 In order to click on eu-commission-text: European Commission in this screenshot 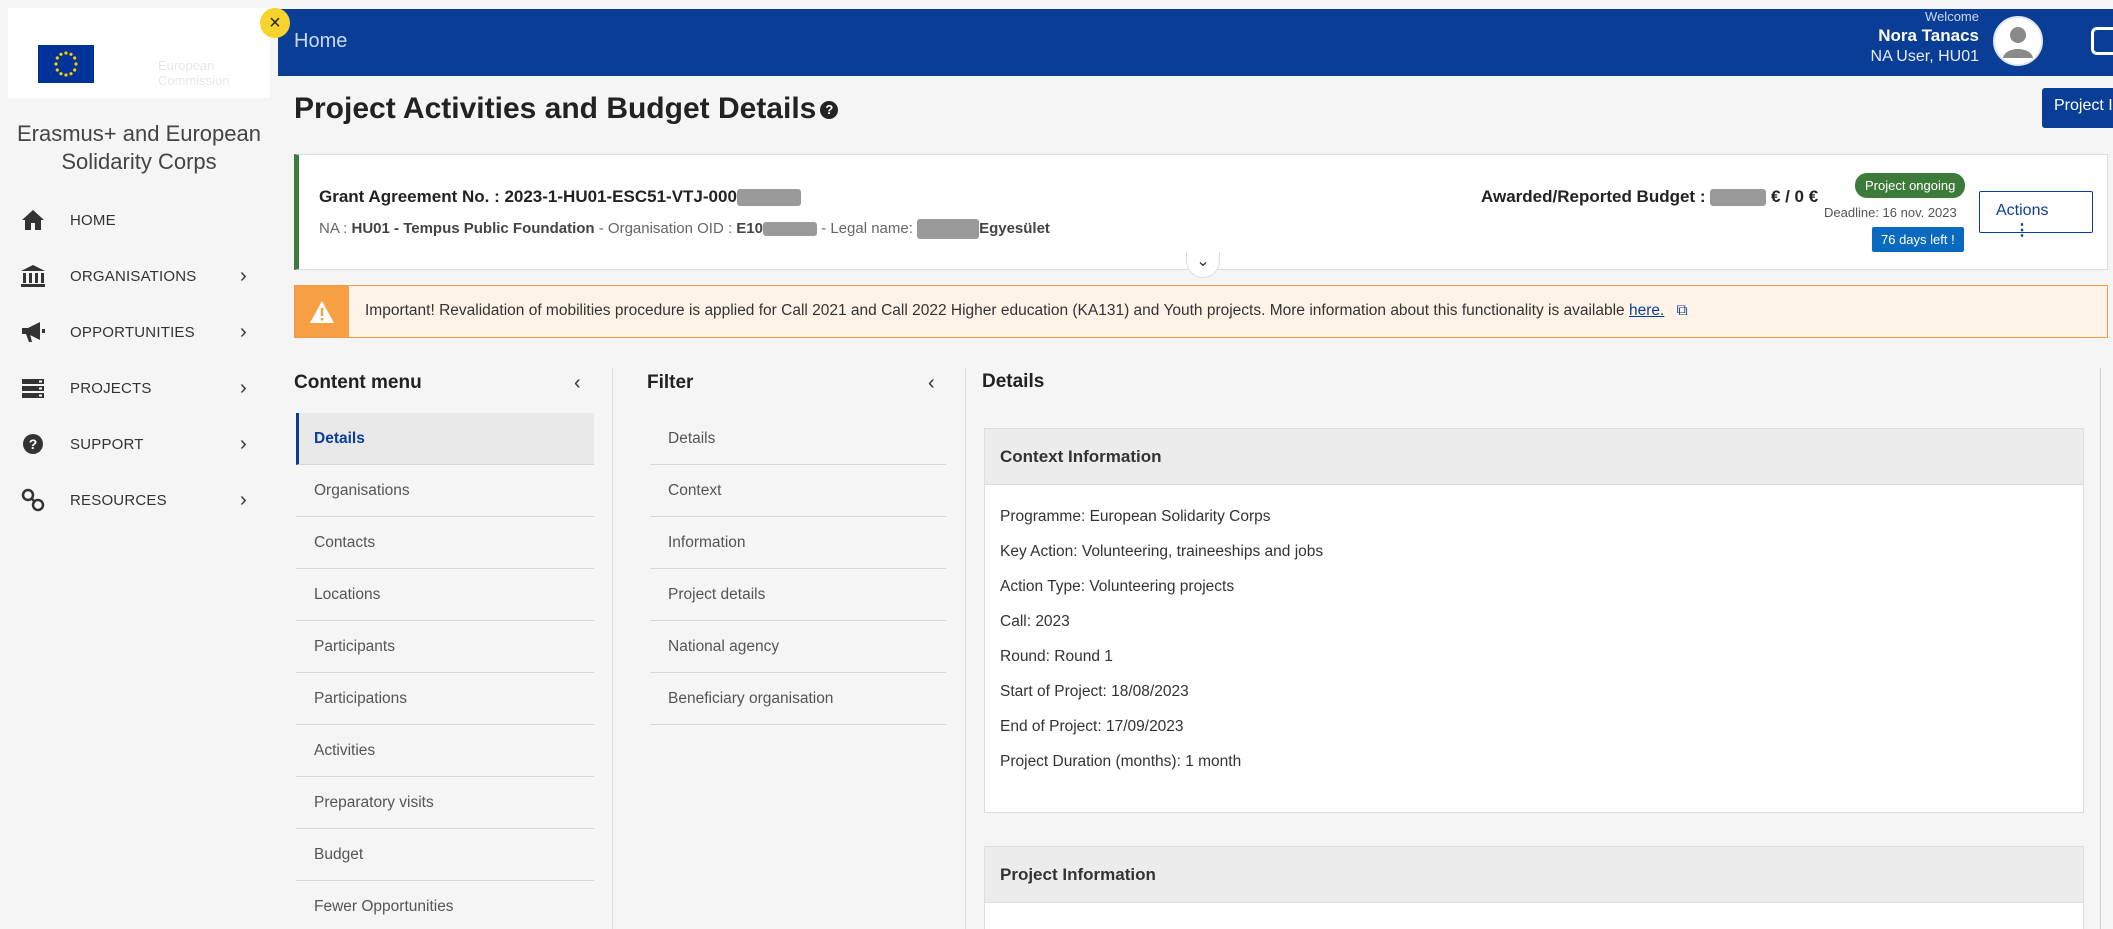, I will do `click(194, 73)`.